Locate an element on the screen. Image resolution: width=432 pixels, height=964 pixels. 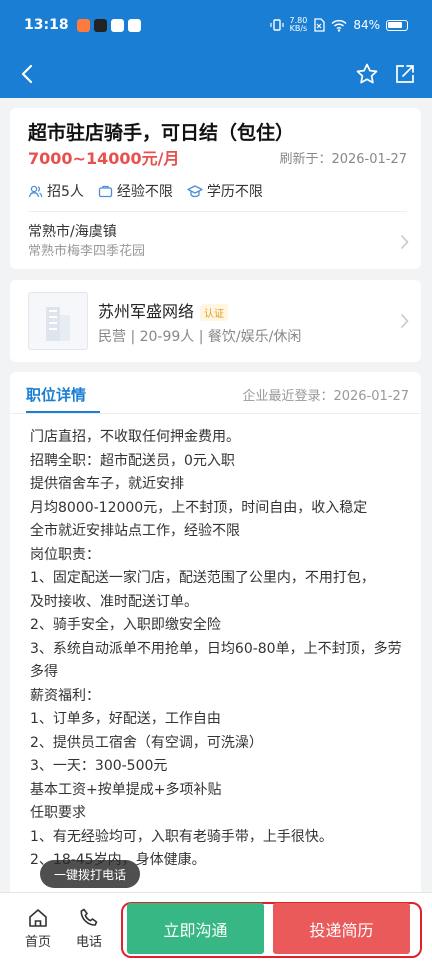
home-button: 首页 is located at coordinates (38, 928).